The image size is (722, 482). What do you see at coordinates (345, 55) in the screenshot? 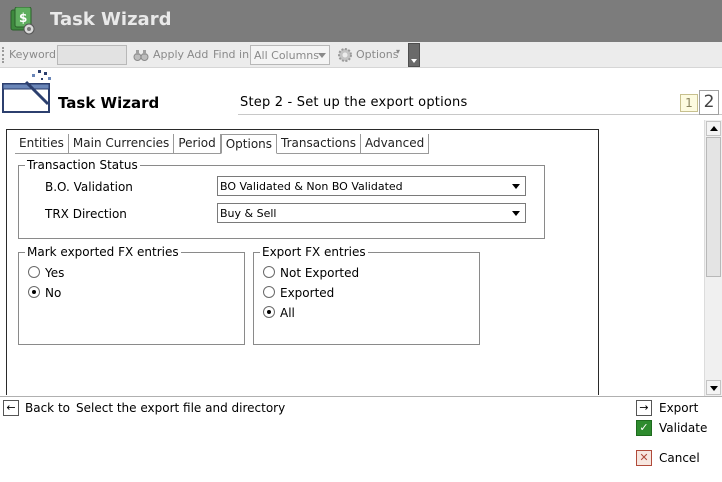
I see `gear-icon` at bounding box center [345, 55].